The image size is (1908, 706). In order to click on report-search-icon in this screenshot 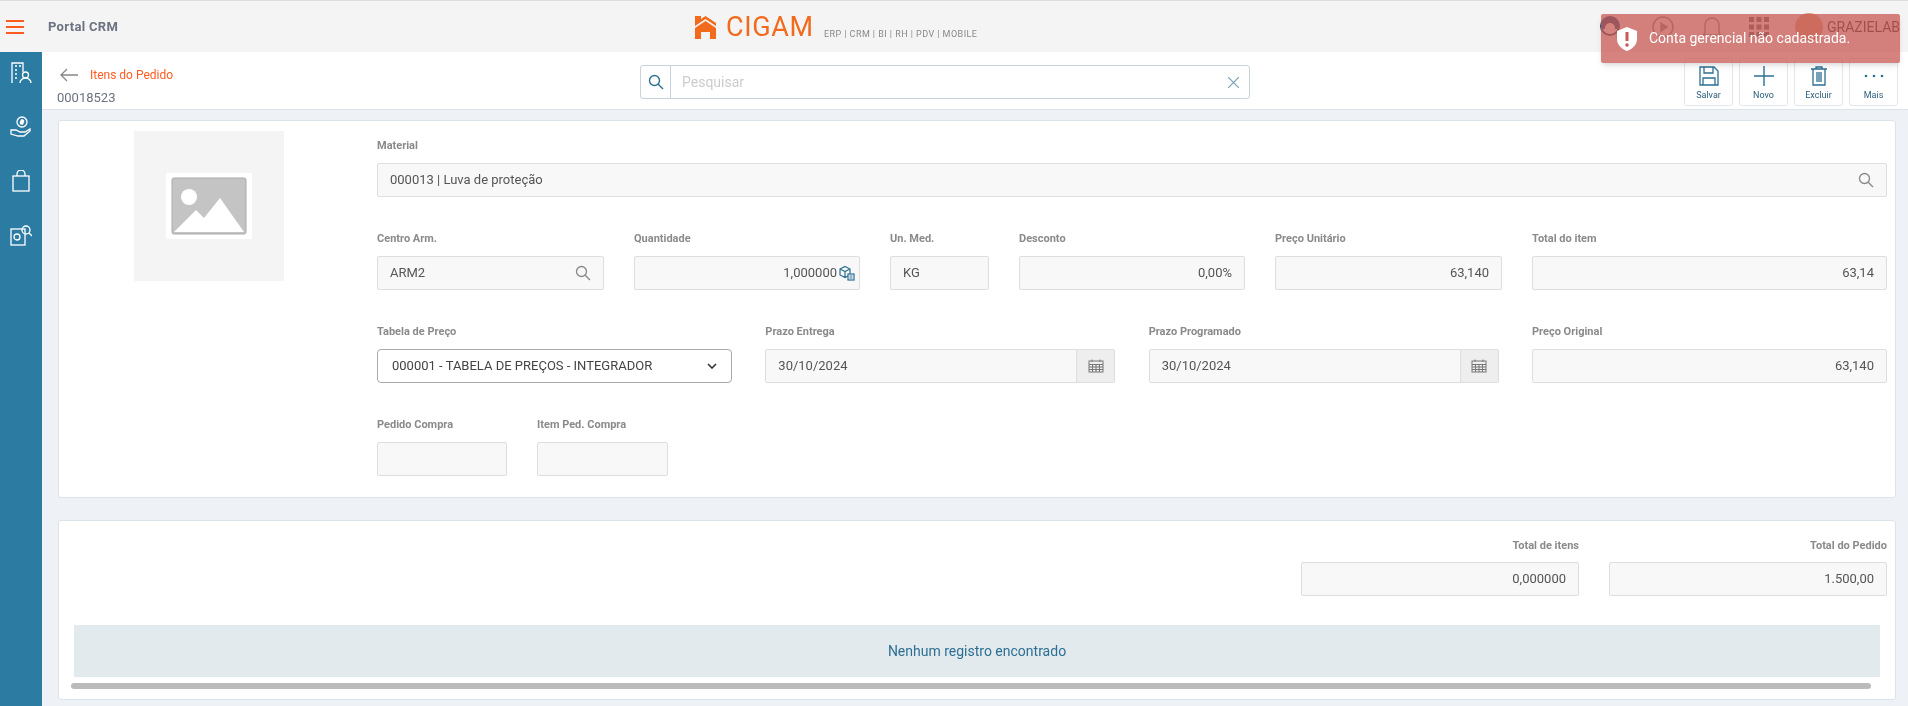, I will do `click(21, 235)`.